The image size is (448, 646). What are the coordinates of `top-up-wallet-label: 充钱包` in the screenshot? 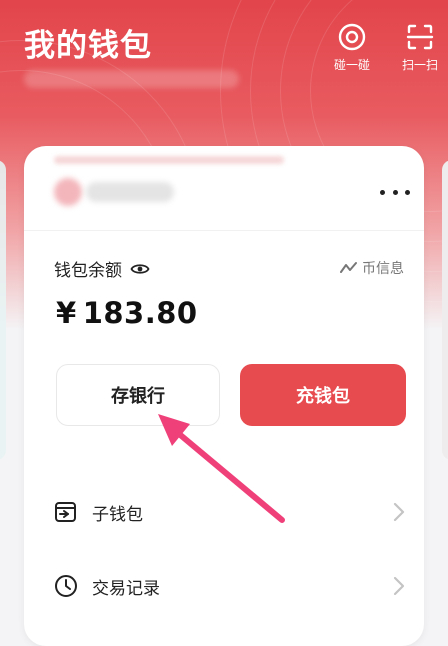 It's located at (323, 396).